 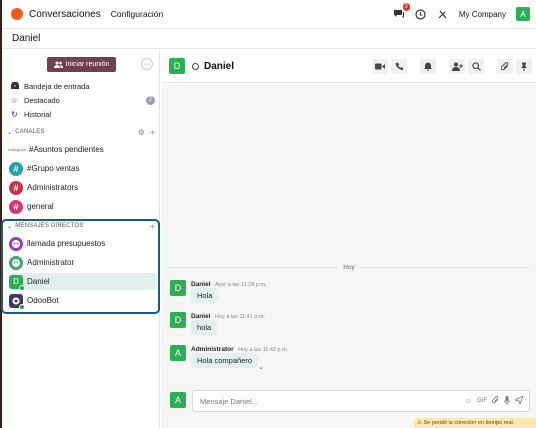 I want to click on emoji-icon: ☺, so click(x=468, y=401).